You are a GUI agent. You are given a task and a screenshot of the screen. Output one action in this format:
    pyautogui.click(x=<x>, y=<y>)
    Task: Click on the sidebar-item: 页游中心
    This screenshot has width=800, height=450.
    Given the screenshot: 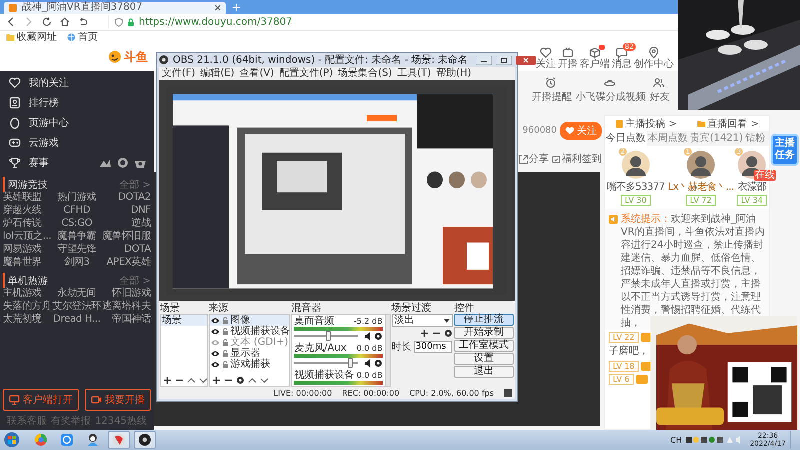 What is the action you would take?
    pyautogui.click(x=39, y=123)
    